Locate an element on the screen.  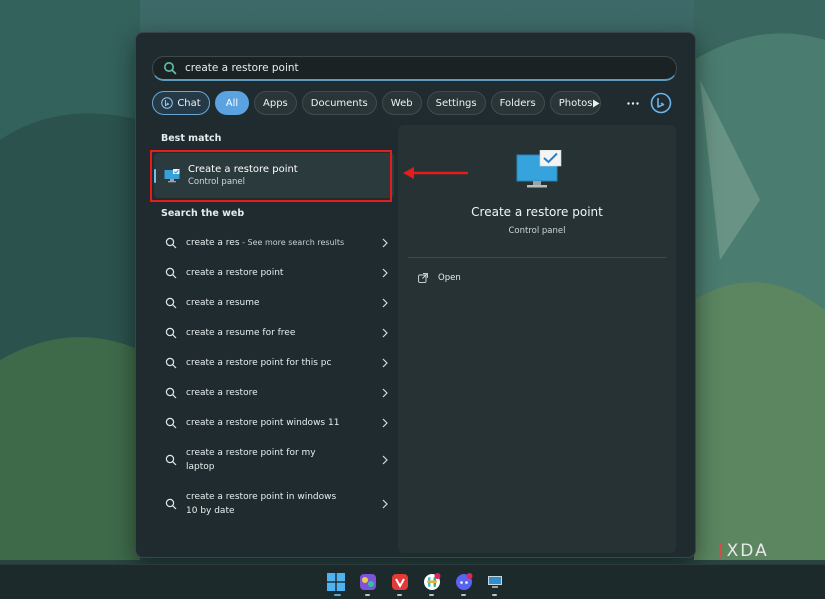
filter-chat-label: Chat is located at coordinates (189, 103).